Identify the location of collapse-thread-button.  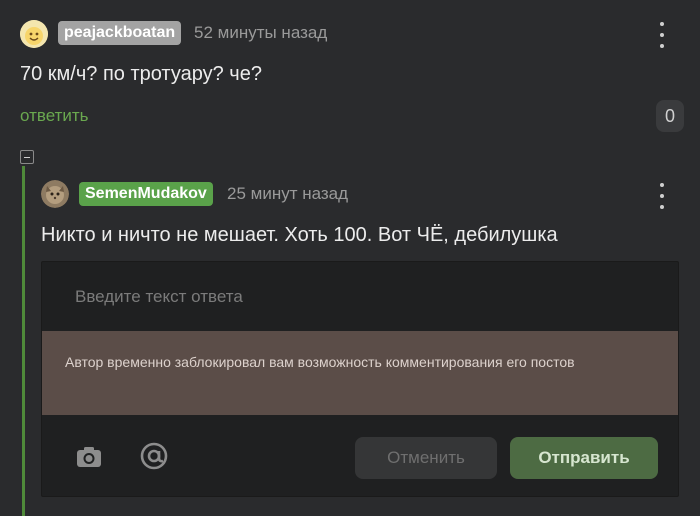
(27, 157).